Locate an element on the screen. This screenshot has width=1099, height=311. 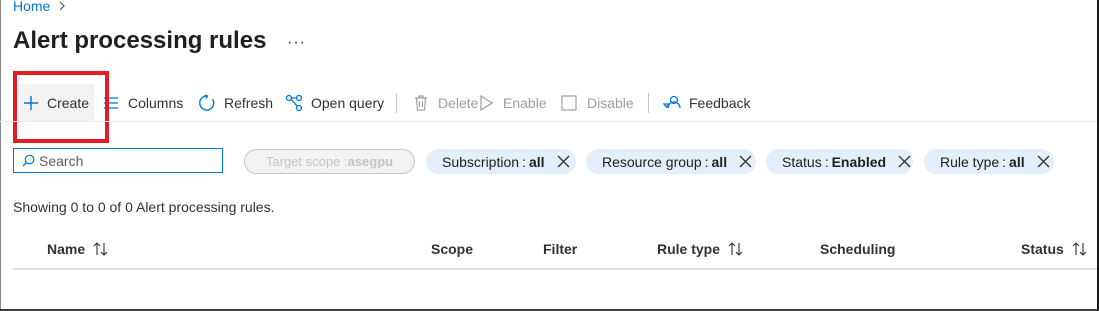
status-filter-label: Status is located at coordinates (802, 161).